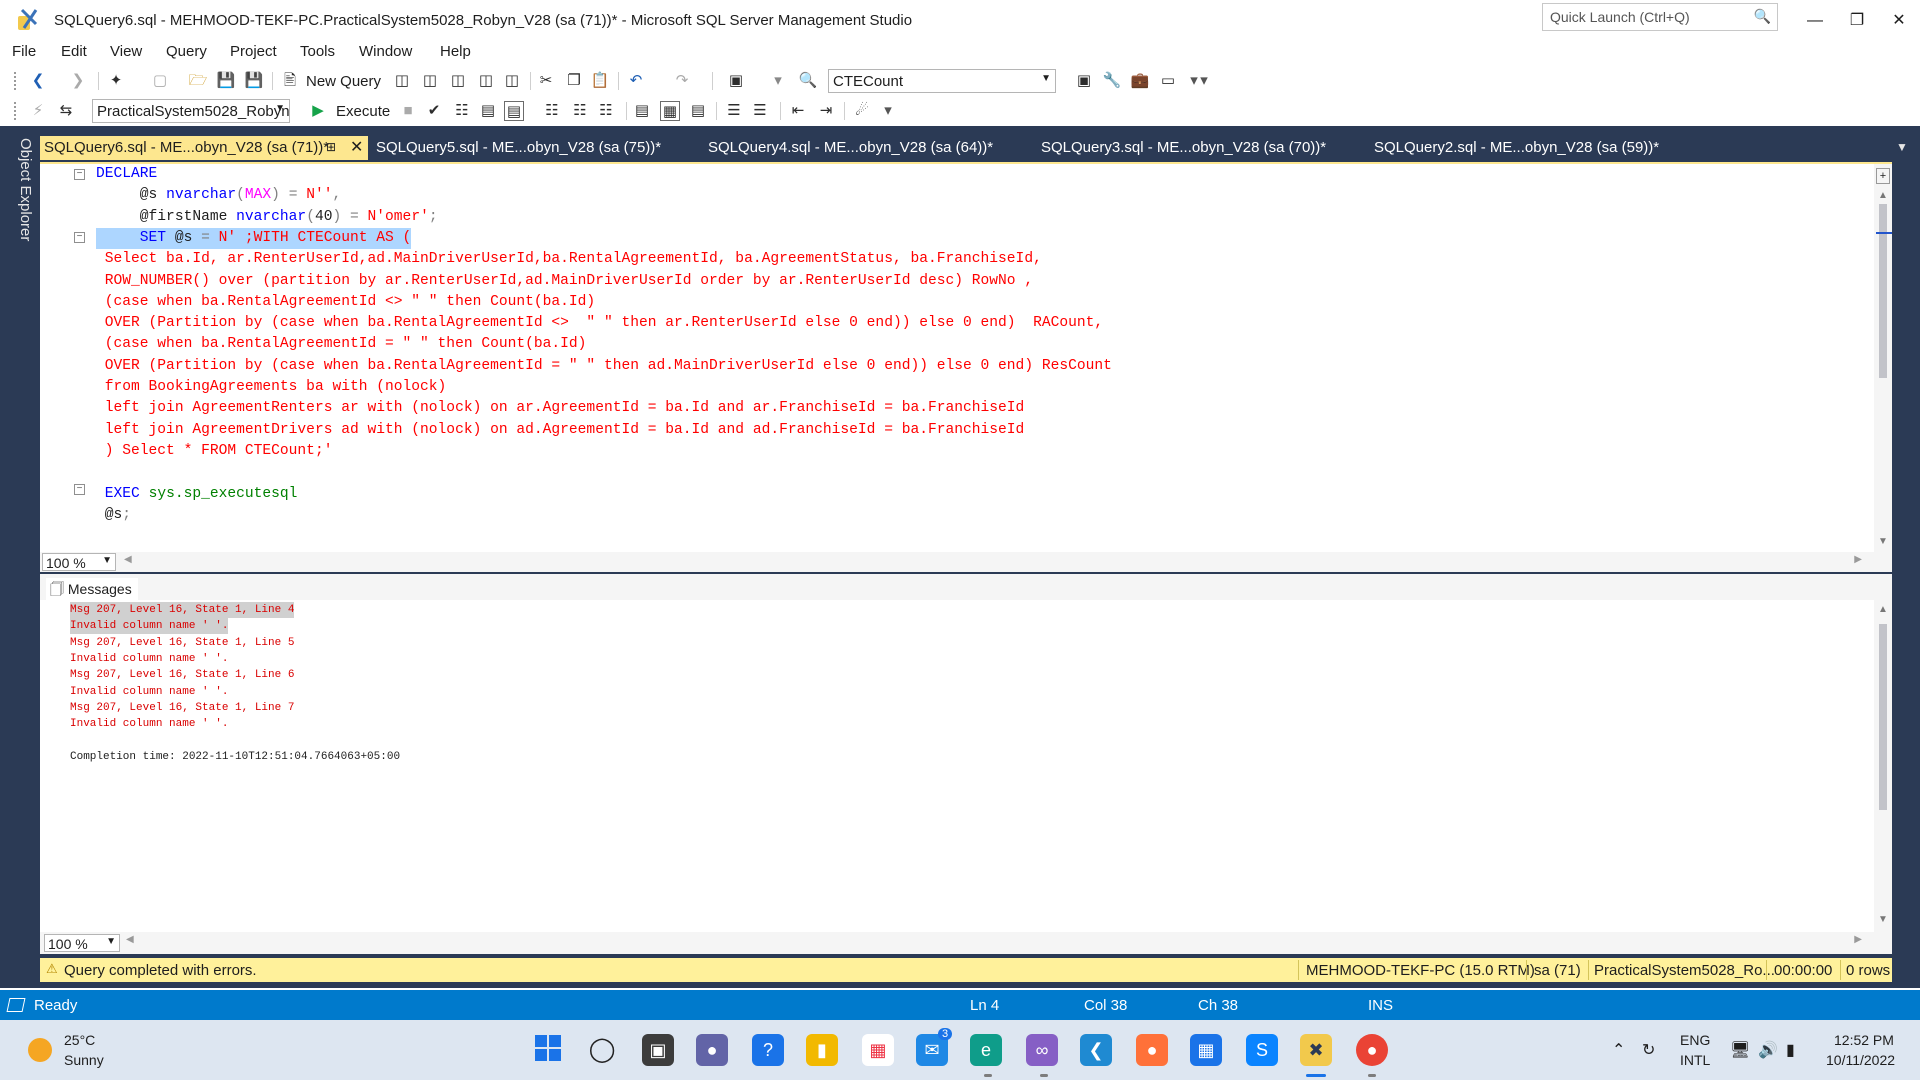 This screenshot has height=1080, width=1920. What do you see at coordinates (1860, 1060) in the screenshot?
I see `clock-date: 10/11/2022` at bounding box center [1860, 1060].